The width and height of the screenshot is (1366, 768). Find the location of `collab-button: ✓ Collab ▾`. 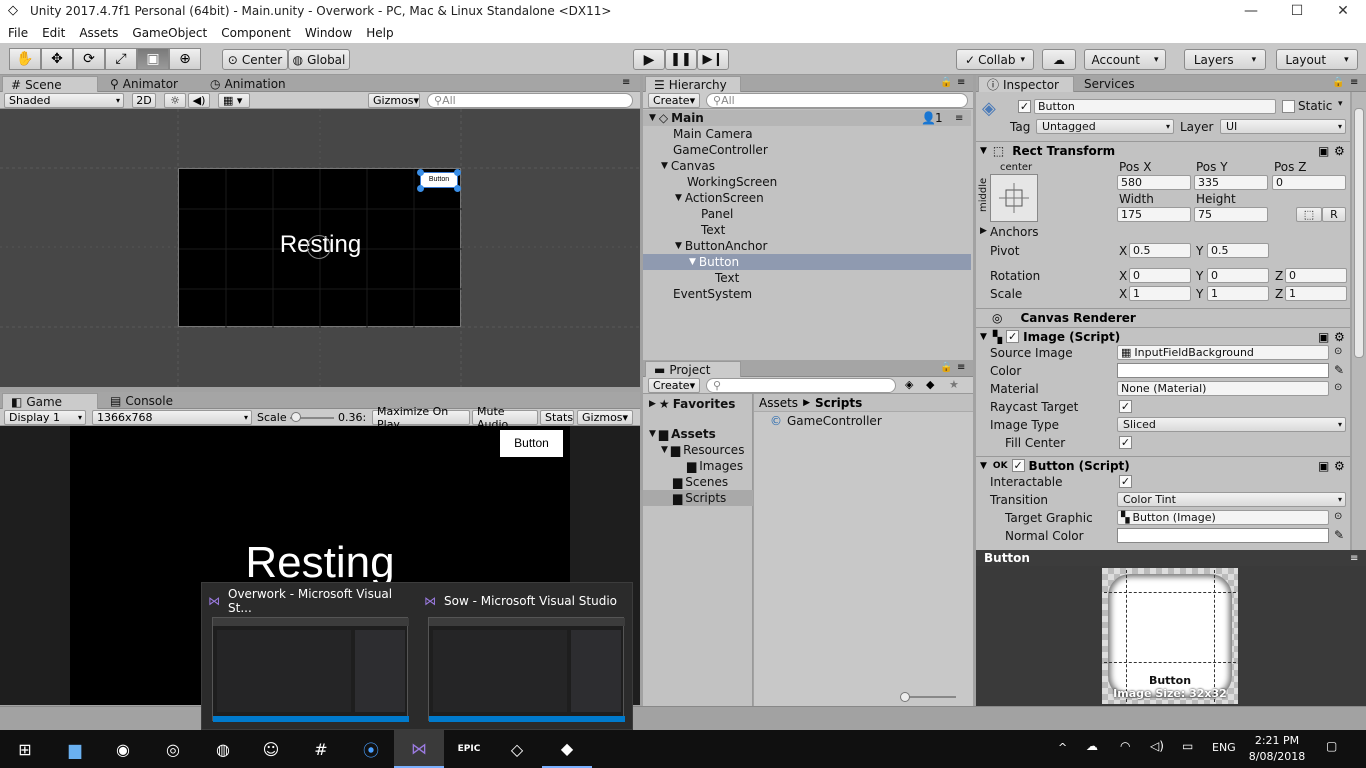

collab-button: ✓ Collab ▾ is located at coordinates (995, 59).